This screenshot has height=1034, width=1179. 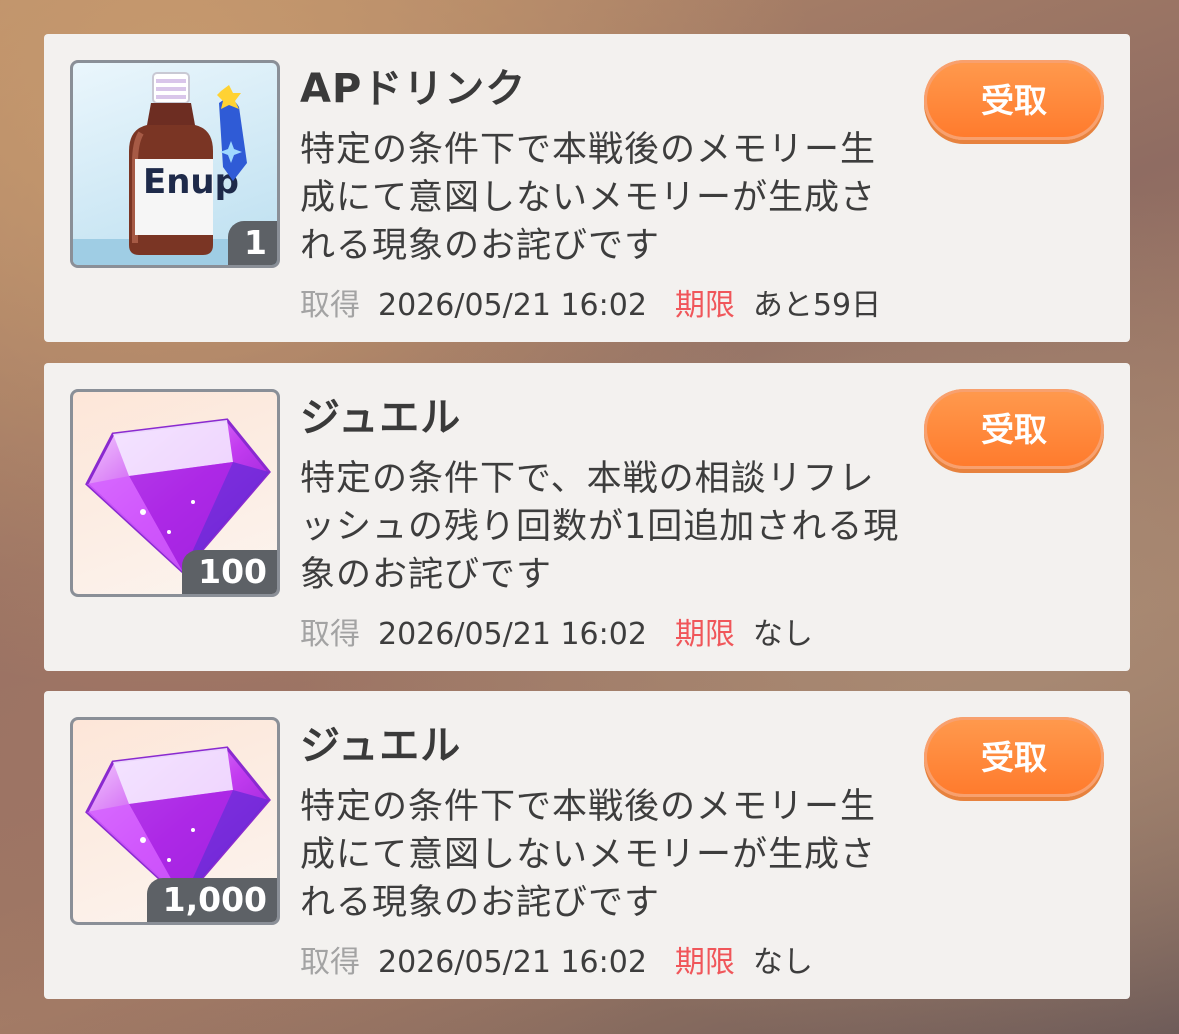 I want to click on item-quantity-badge: 1, so click(x=252, y=243).